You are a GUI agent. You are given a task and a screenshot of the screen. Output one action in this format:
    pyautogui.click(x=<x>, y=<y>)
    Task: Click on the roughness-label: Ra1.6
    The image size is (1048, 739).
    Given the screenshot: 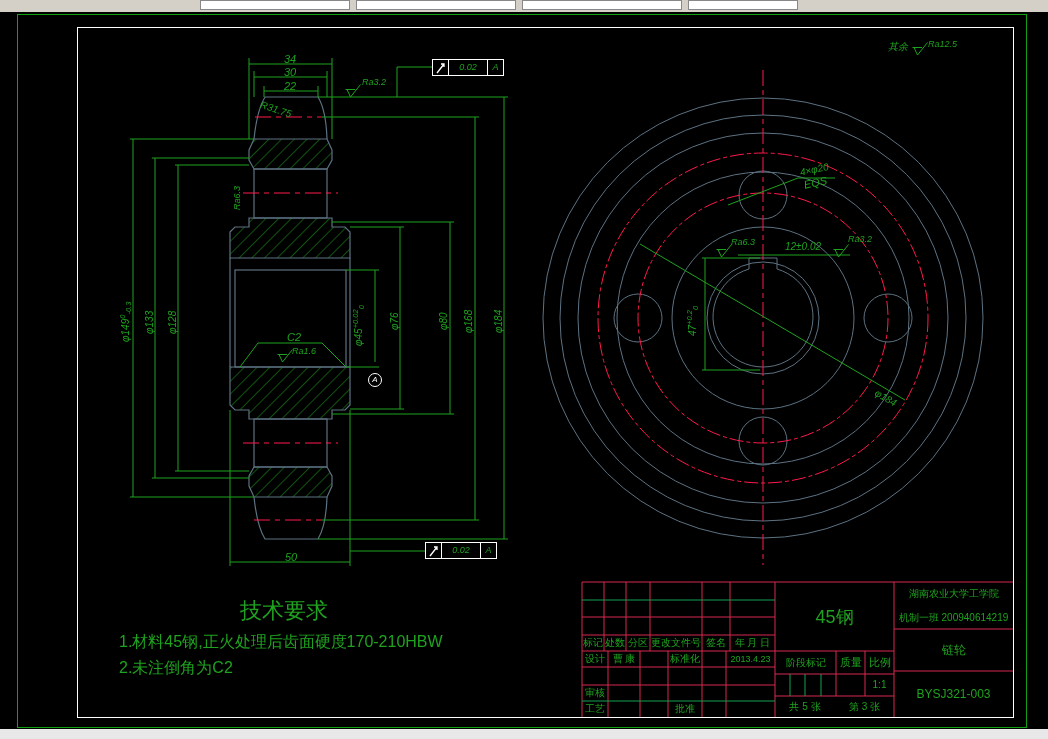 What is the action you would take?
    pyautogui.click(x=304, y=351)
    